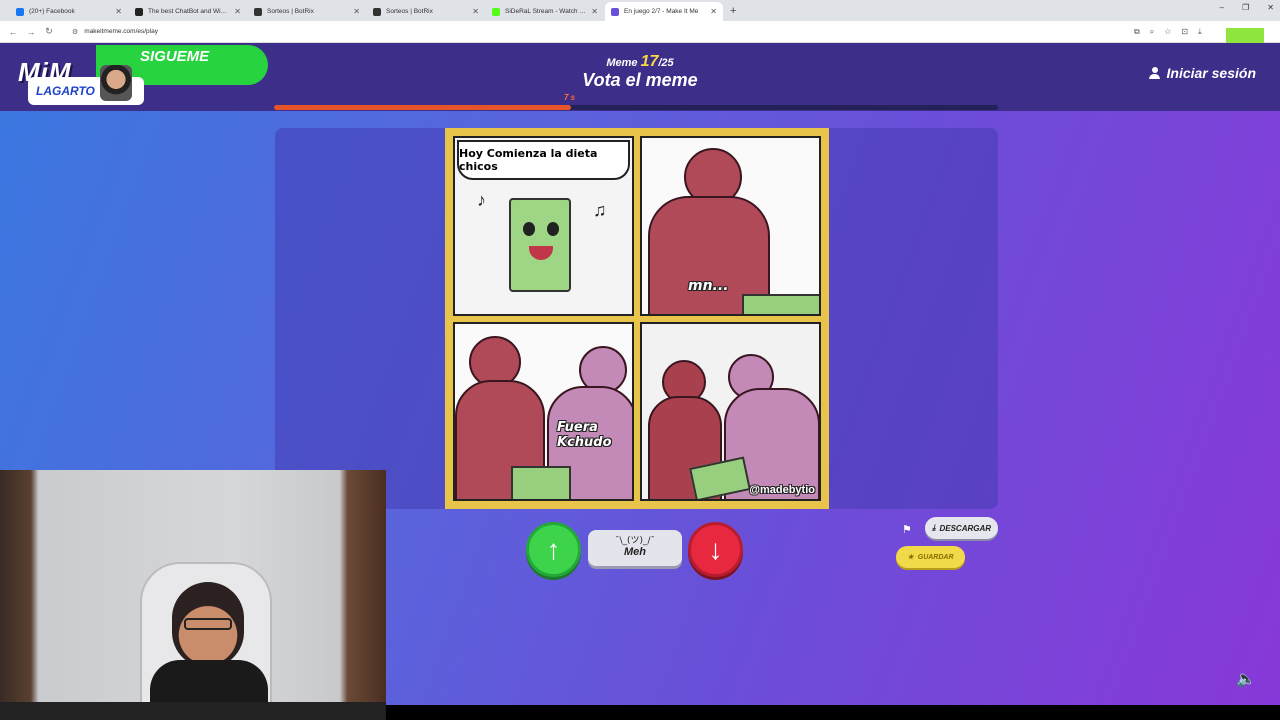 The image size is (1280, 720). Describe the element at coordinates (907, 529) in the screenshot. I see `report-flag-icon: ⚑` at that location.